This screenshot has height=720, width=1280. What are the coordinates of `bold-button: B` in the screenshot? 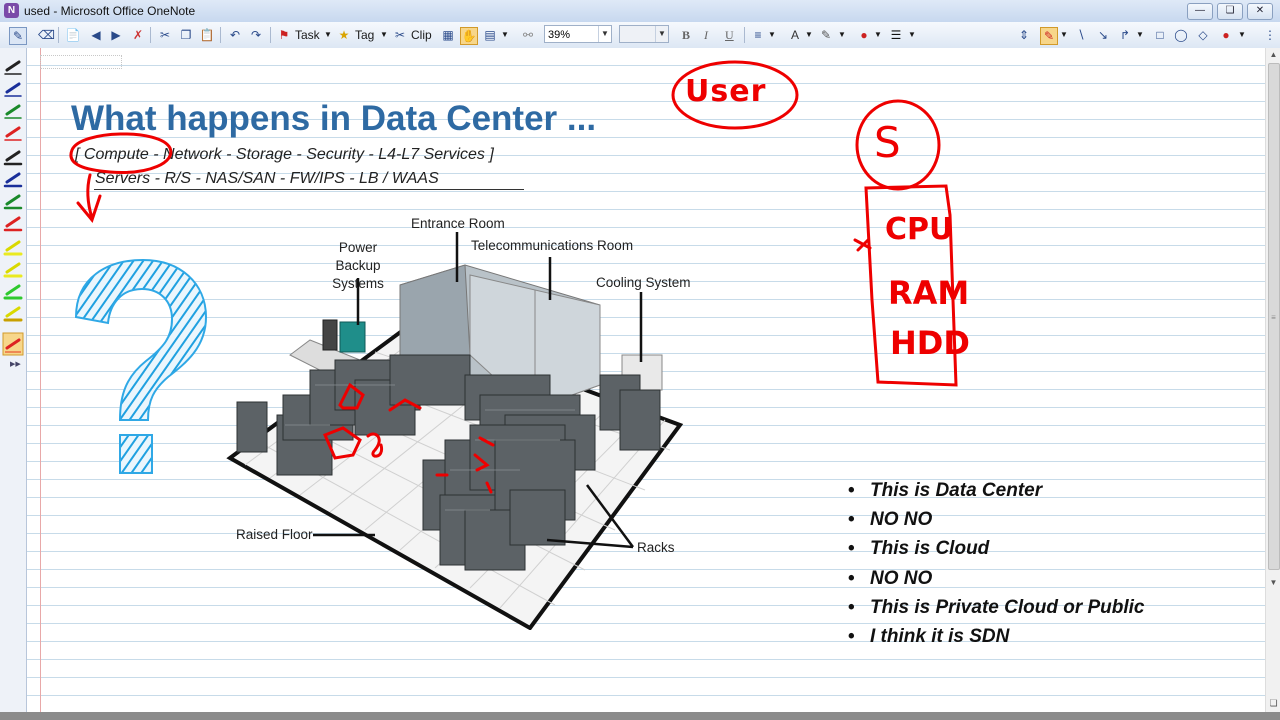 It's located at (686, 35).